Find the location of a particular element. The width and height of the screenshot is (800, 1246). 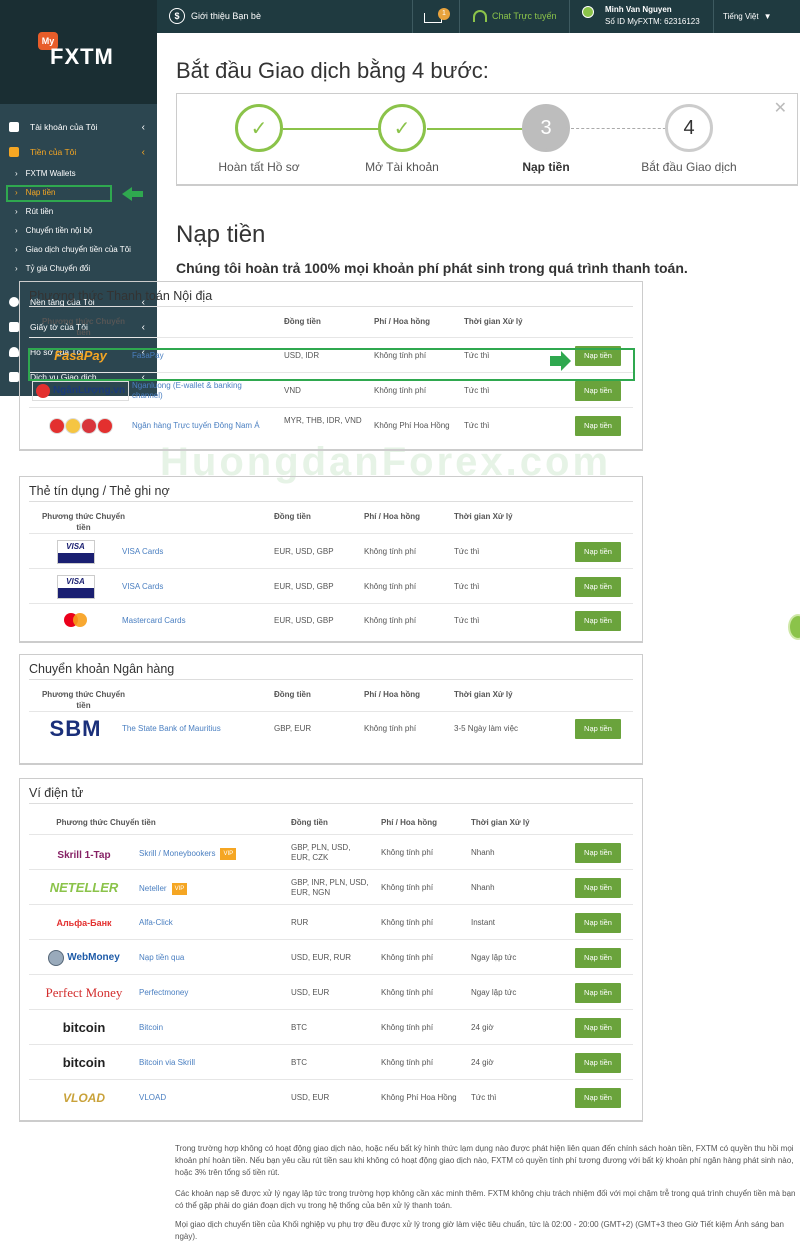

network-icon is located at coordinates (14, 127).